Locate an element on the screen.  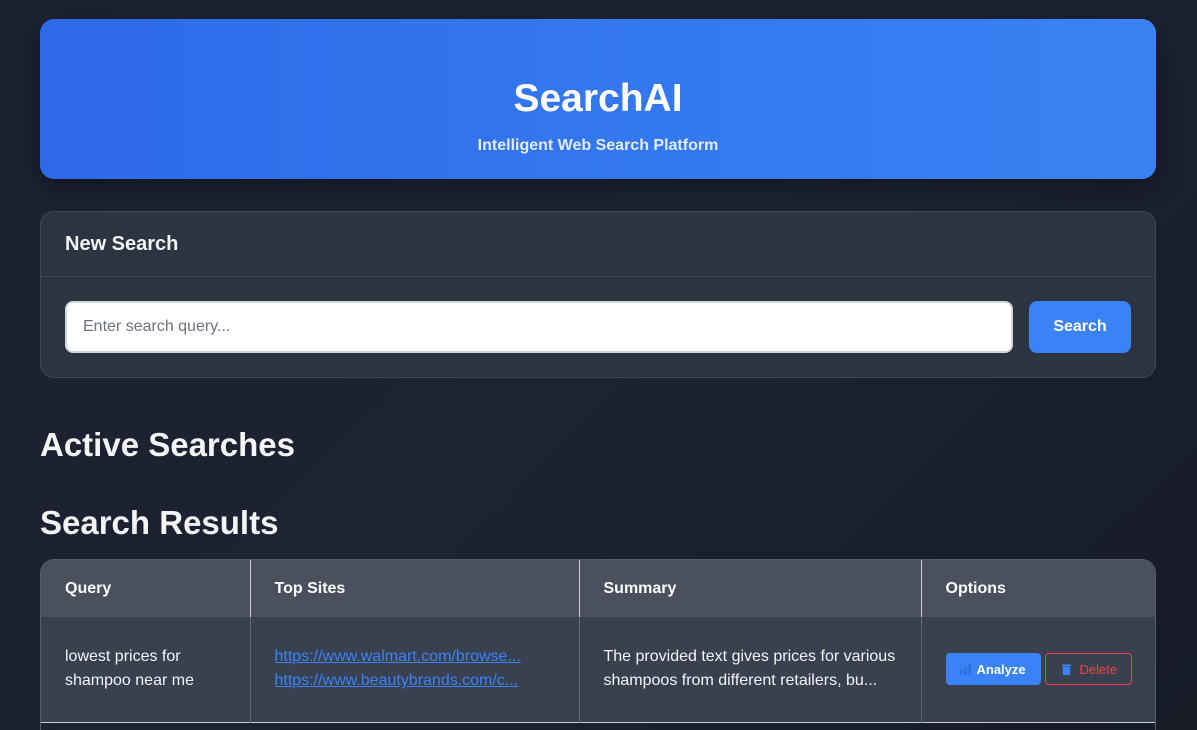
new-search-title: New Search is located at coordinates (122, 243).